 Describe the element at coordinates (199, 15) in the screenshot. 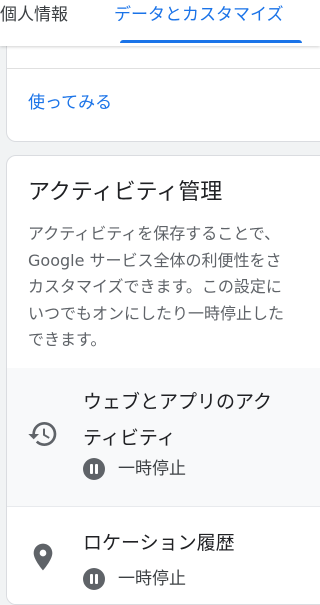

I see `tab-data-customization: データとカスタマイズ` at that location.